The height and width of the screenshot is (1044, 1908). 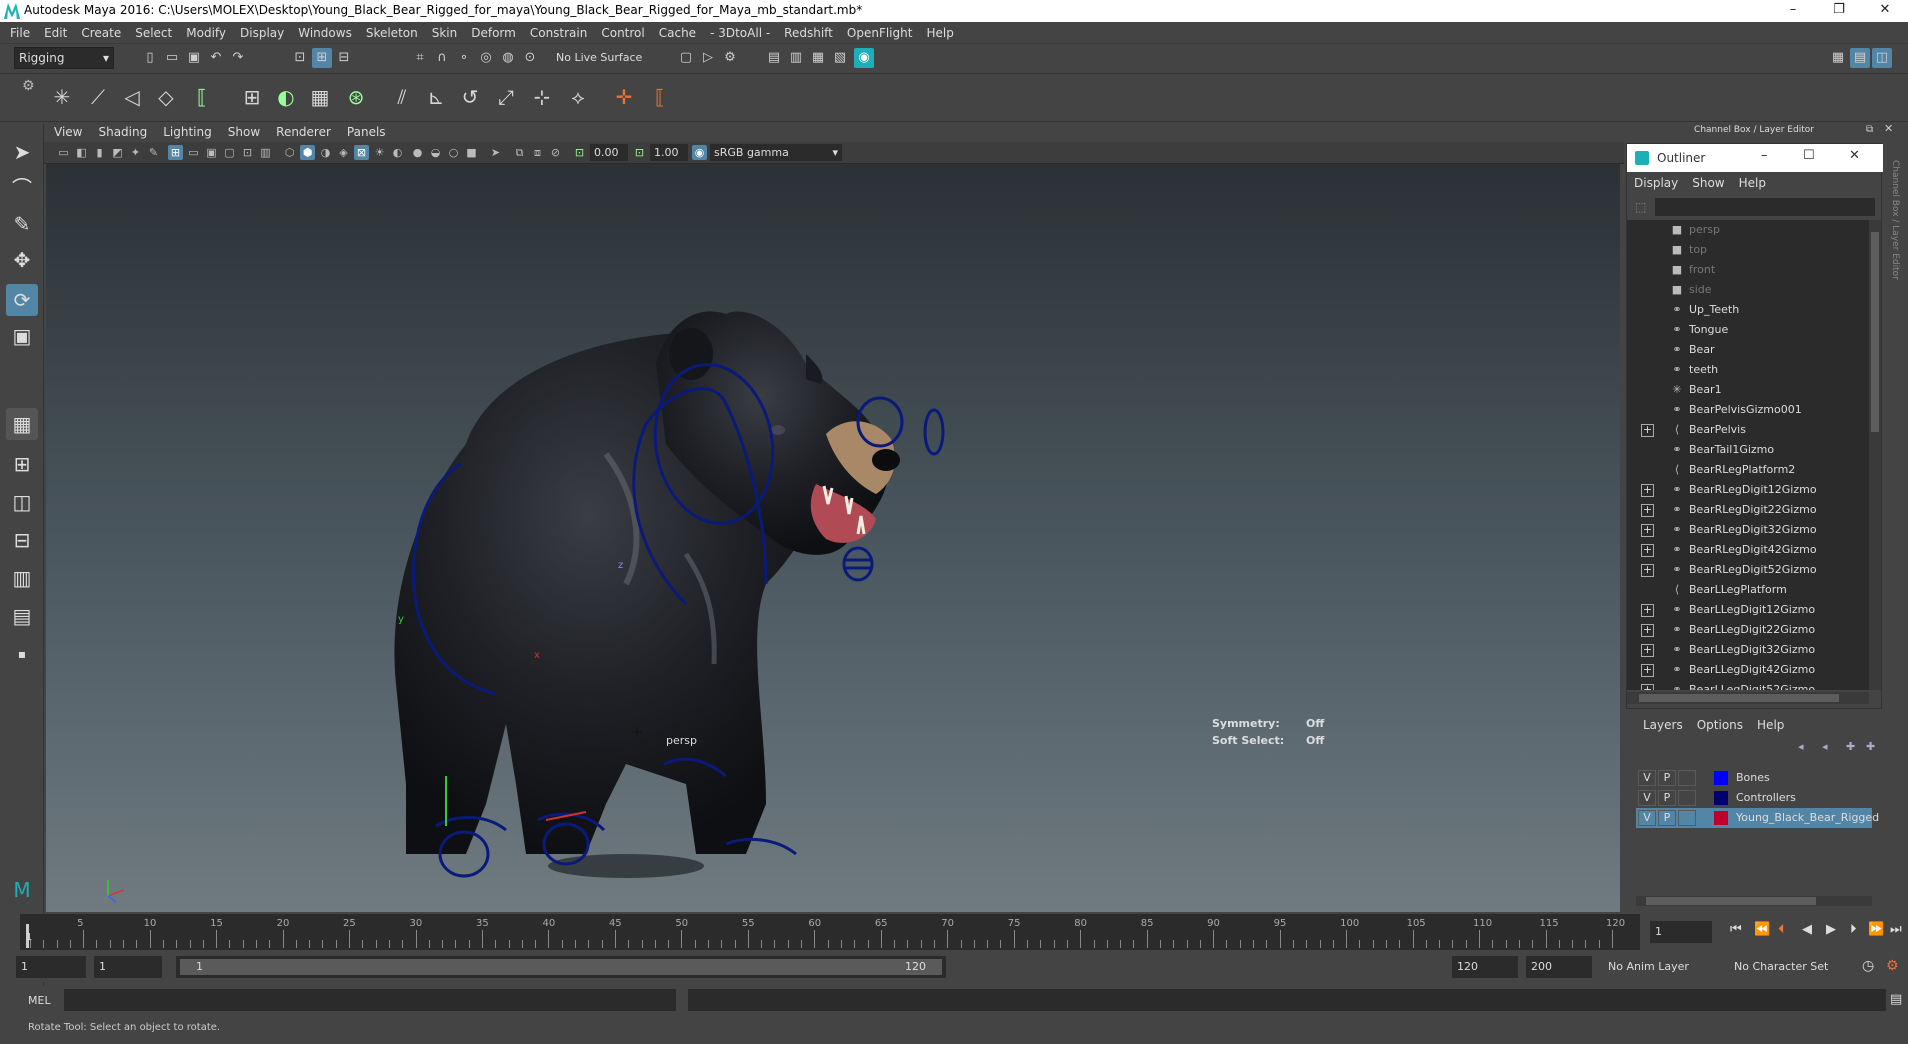 I want to click on outliner-vscroll-thumb, so click(x=1875, y=332).